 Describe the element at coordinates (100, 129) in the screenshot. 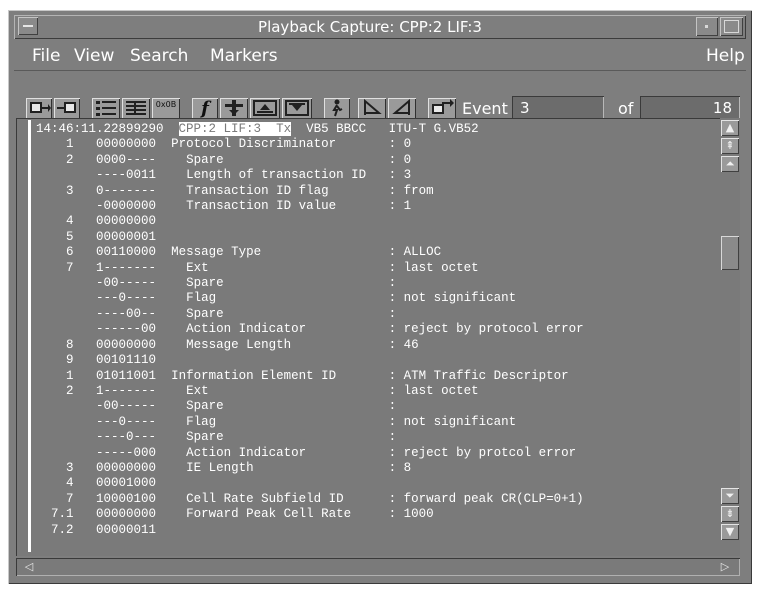

I see `header-time: 14:46:11.22899290` at that location.